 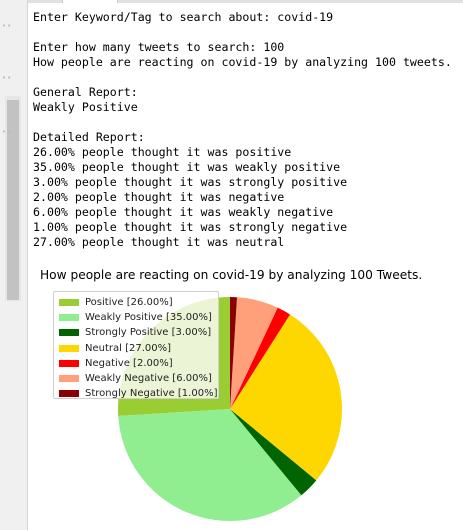 I want to click on legend-item: Positive [26.00%], so click(x=138, y=302).